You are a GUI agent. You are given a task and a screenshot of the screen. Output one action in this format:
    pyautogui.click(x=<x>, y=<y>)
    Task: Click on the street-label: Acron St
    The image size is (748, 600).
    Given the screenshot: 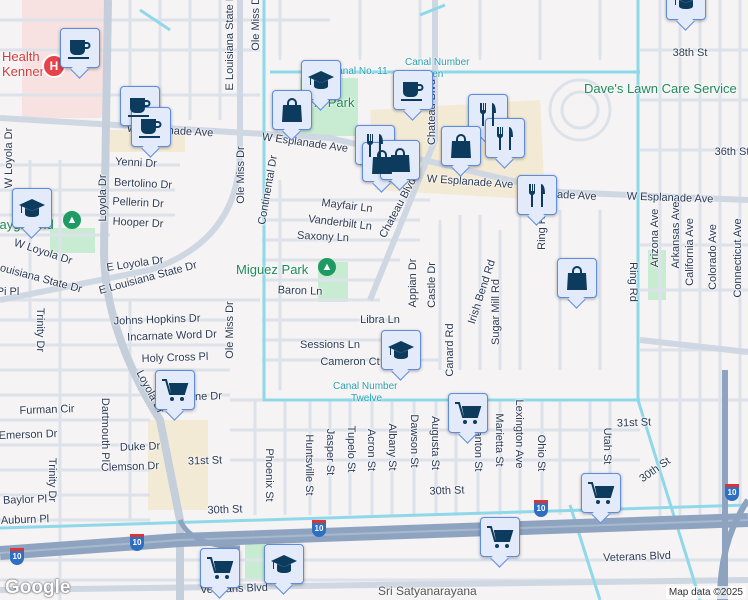 What is the action you would take?
    pyautogui.click(x=371, y=450)
    